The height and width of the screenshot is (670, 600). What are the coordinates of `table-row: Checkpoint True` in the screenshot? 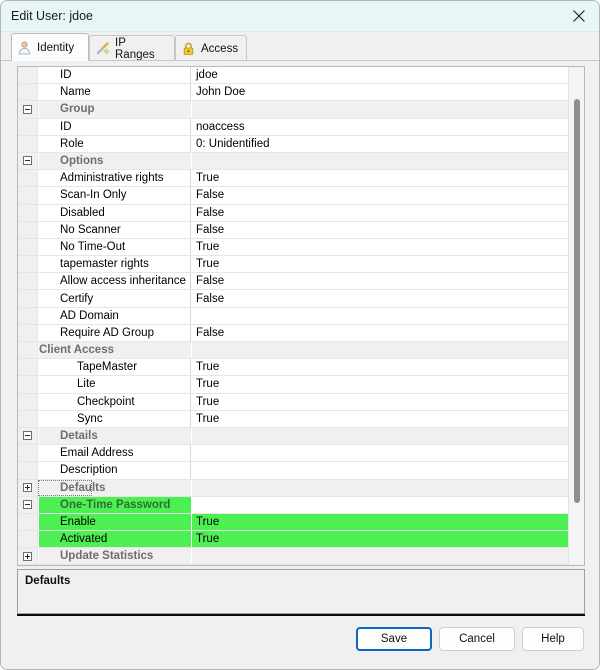 It's located at (293, 402).